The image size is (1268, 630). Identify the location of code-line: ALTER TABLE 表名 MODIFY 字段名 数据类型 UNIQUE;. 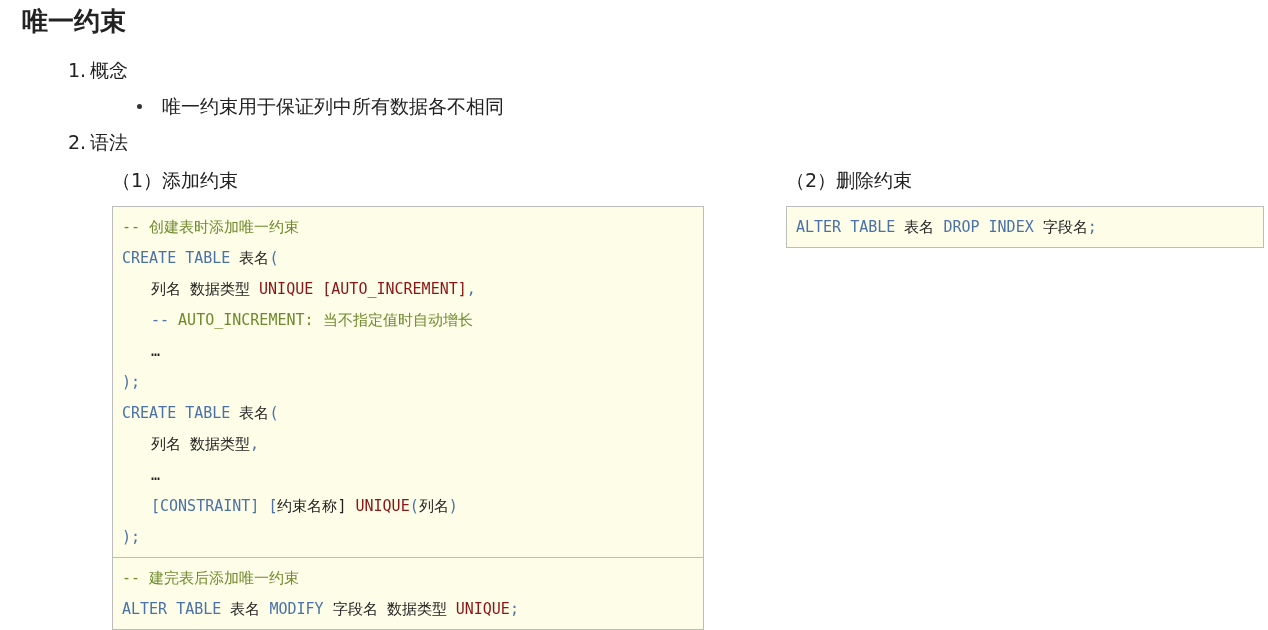
(321, 609).